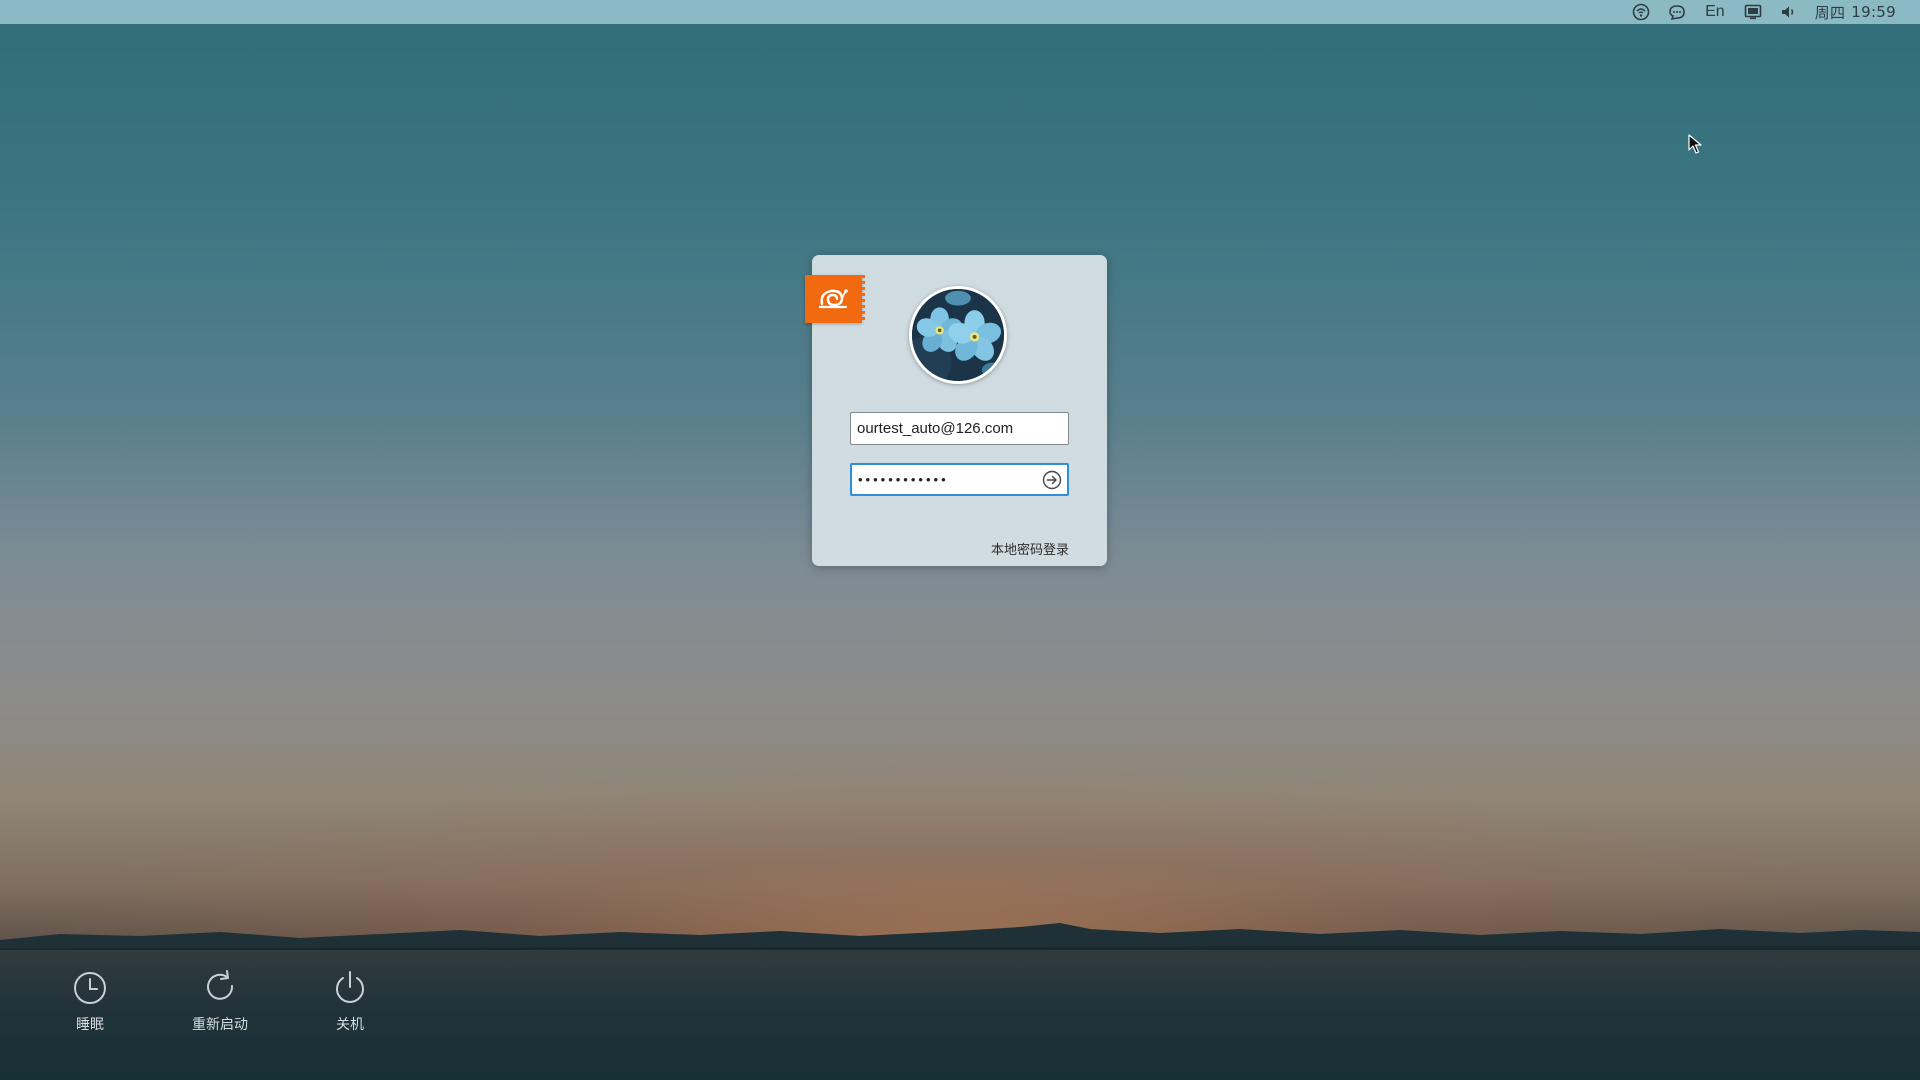 This screenshot has width=1920, height=1080. What do you see at coordinates (90, 988) in the screenshot?
I see `clock-icon` at bounding box center [90, 988].